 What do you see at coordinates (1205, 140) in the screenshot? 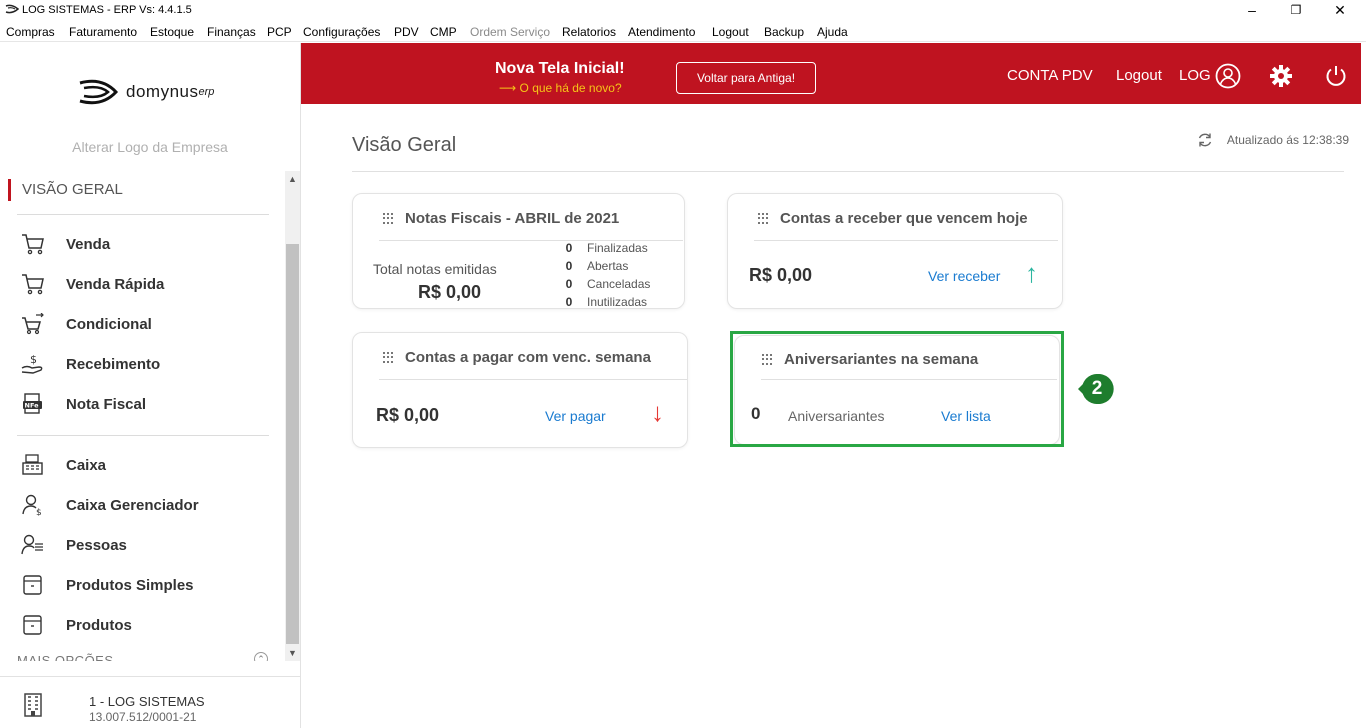
I see `refresh-icon` at bounding box center [1205, 140].